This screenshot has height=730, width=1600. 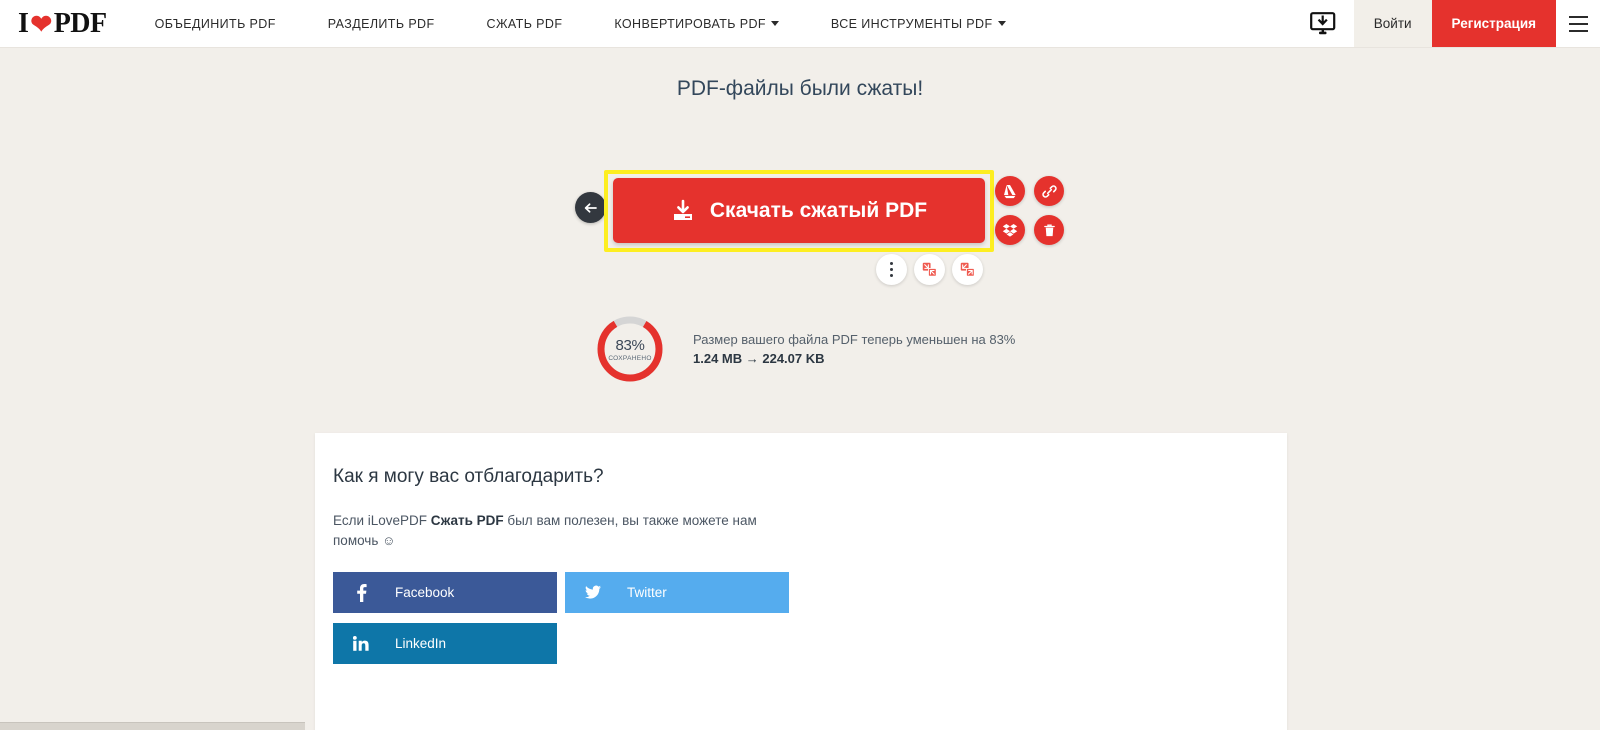 I want to click on logo-text-post: PDF, so click(x=80, y=23).